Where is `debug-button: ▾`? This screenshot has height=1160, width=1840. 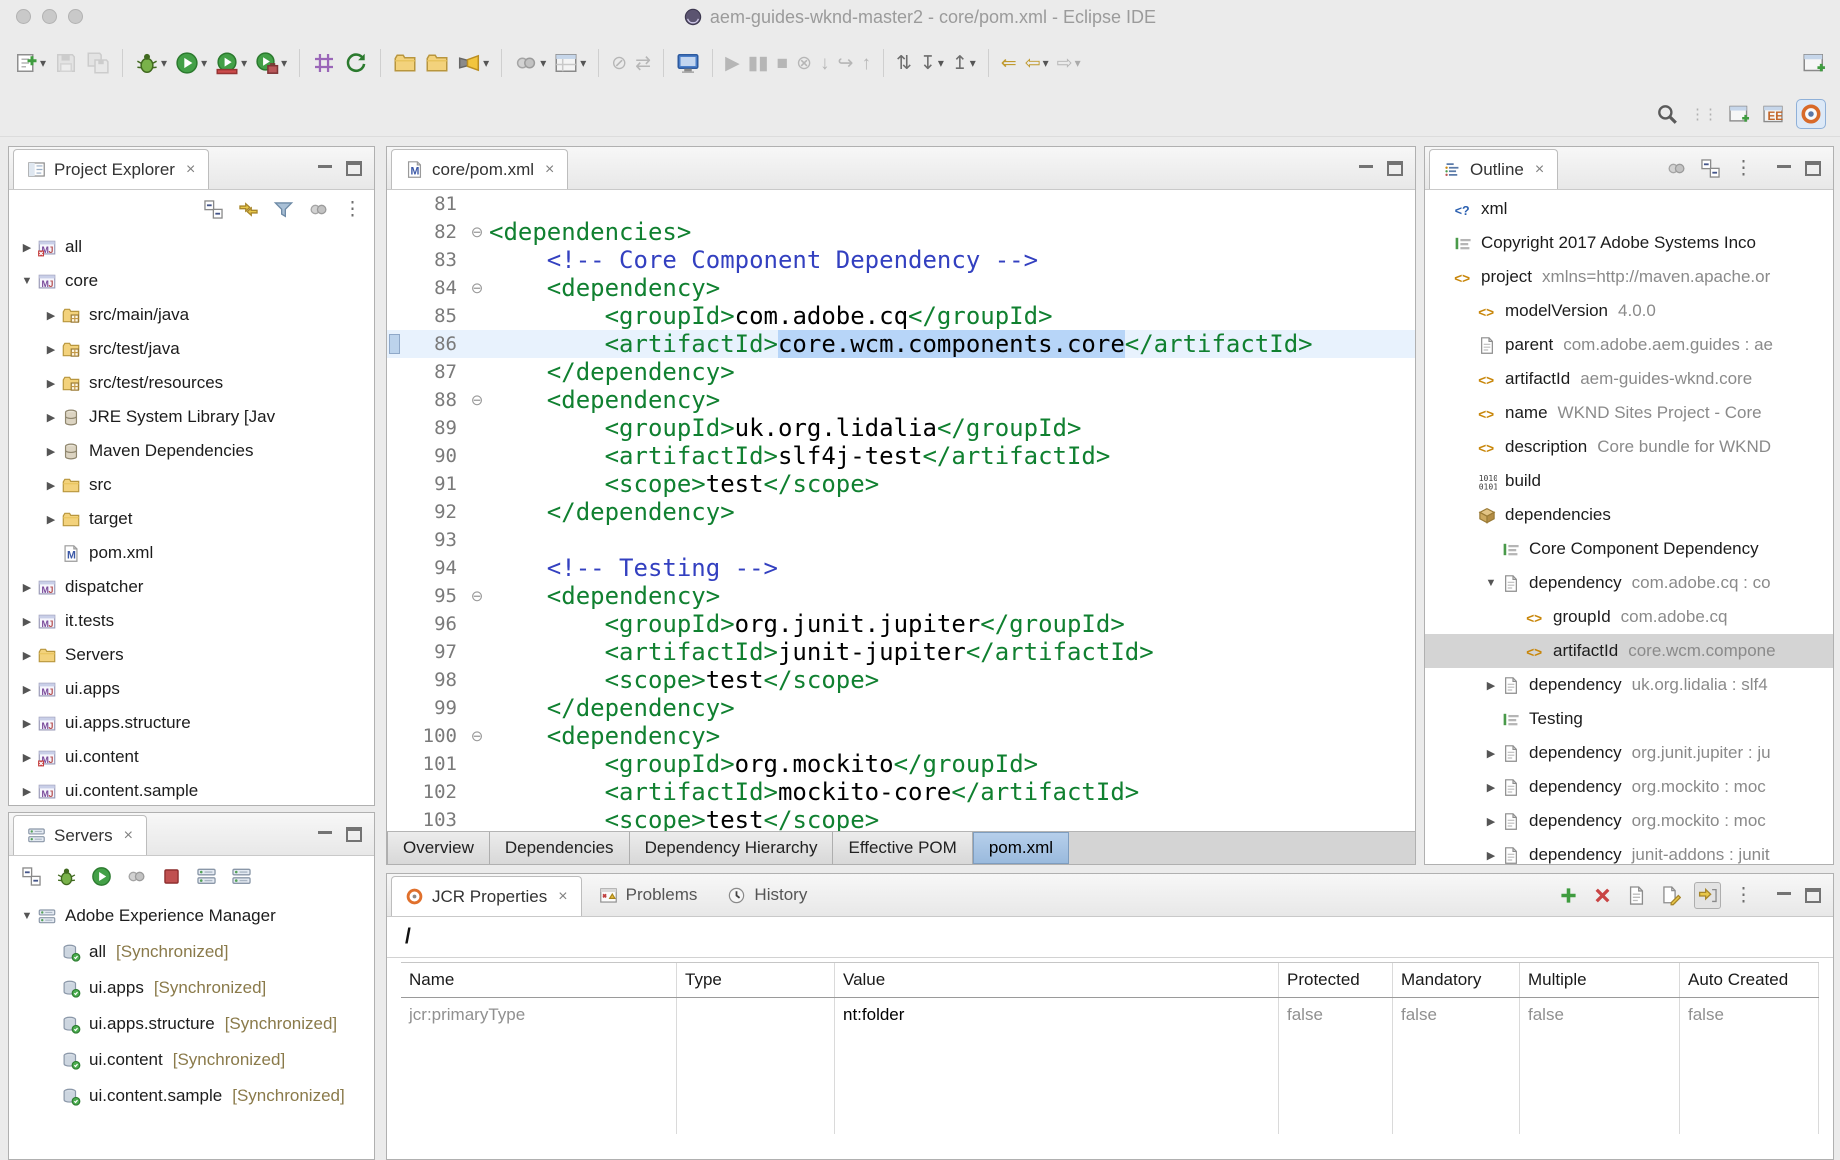 debug-button: ▾ is located at coordinates (151, 63).